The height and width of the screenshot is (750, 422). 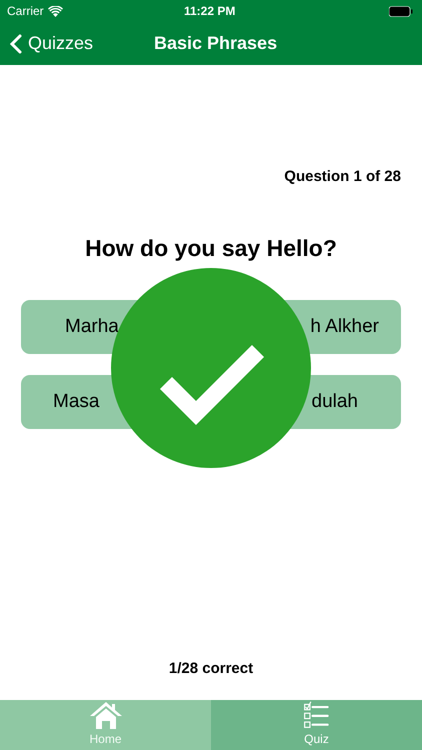 What do you see at coordinates (211, 248) in the screenshot?
I see `question-text: How do you say Hello?` at bounding box center [211, 248].